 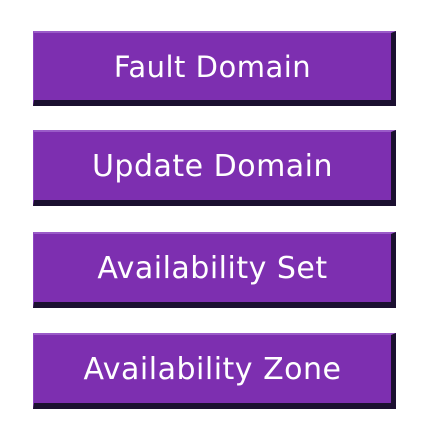 I want to click on availability-zone-box: Availability Zone, so click(x=214, y=371).